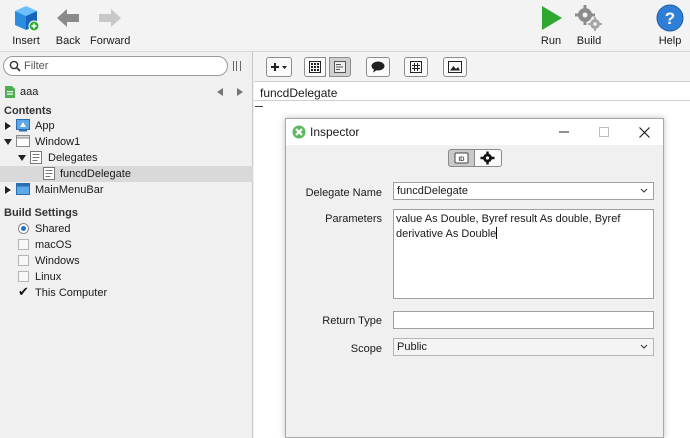 The height and width of the screenshot is (438, 690). What do you see at coordinates (126, 293) in the screenshot?
I see `build-option-this-computer: ✔ This Computer` at bounding box center [126, 293].